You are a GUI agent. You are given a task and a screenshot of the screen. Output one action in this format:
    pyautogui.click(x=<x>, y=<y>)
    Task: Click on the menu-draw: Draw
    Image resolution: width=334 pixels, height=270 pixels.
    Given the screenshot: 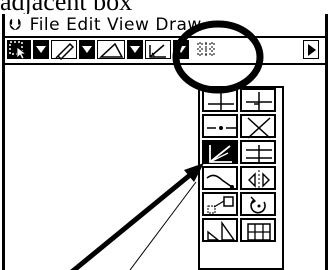 What is the action you would take?
    pyautogui.click(x=178, y=25)
    